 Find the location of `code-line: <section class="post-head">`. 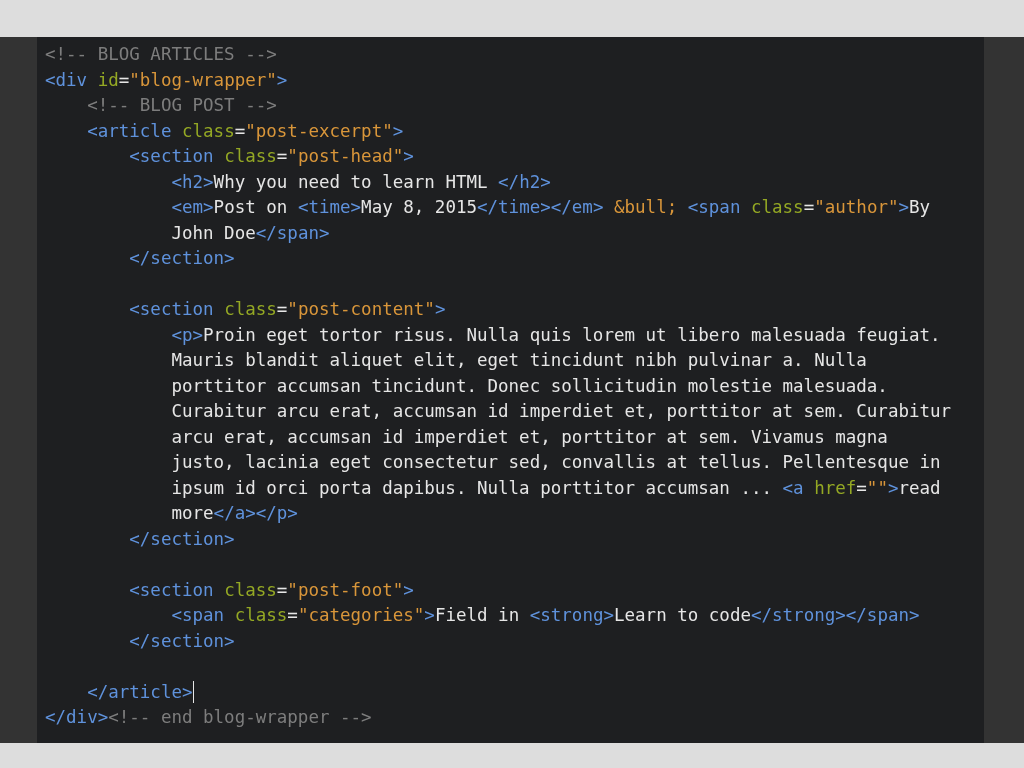

code-line: <section class="post-head"> is located at coordinates (271, 156).